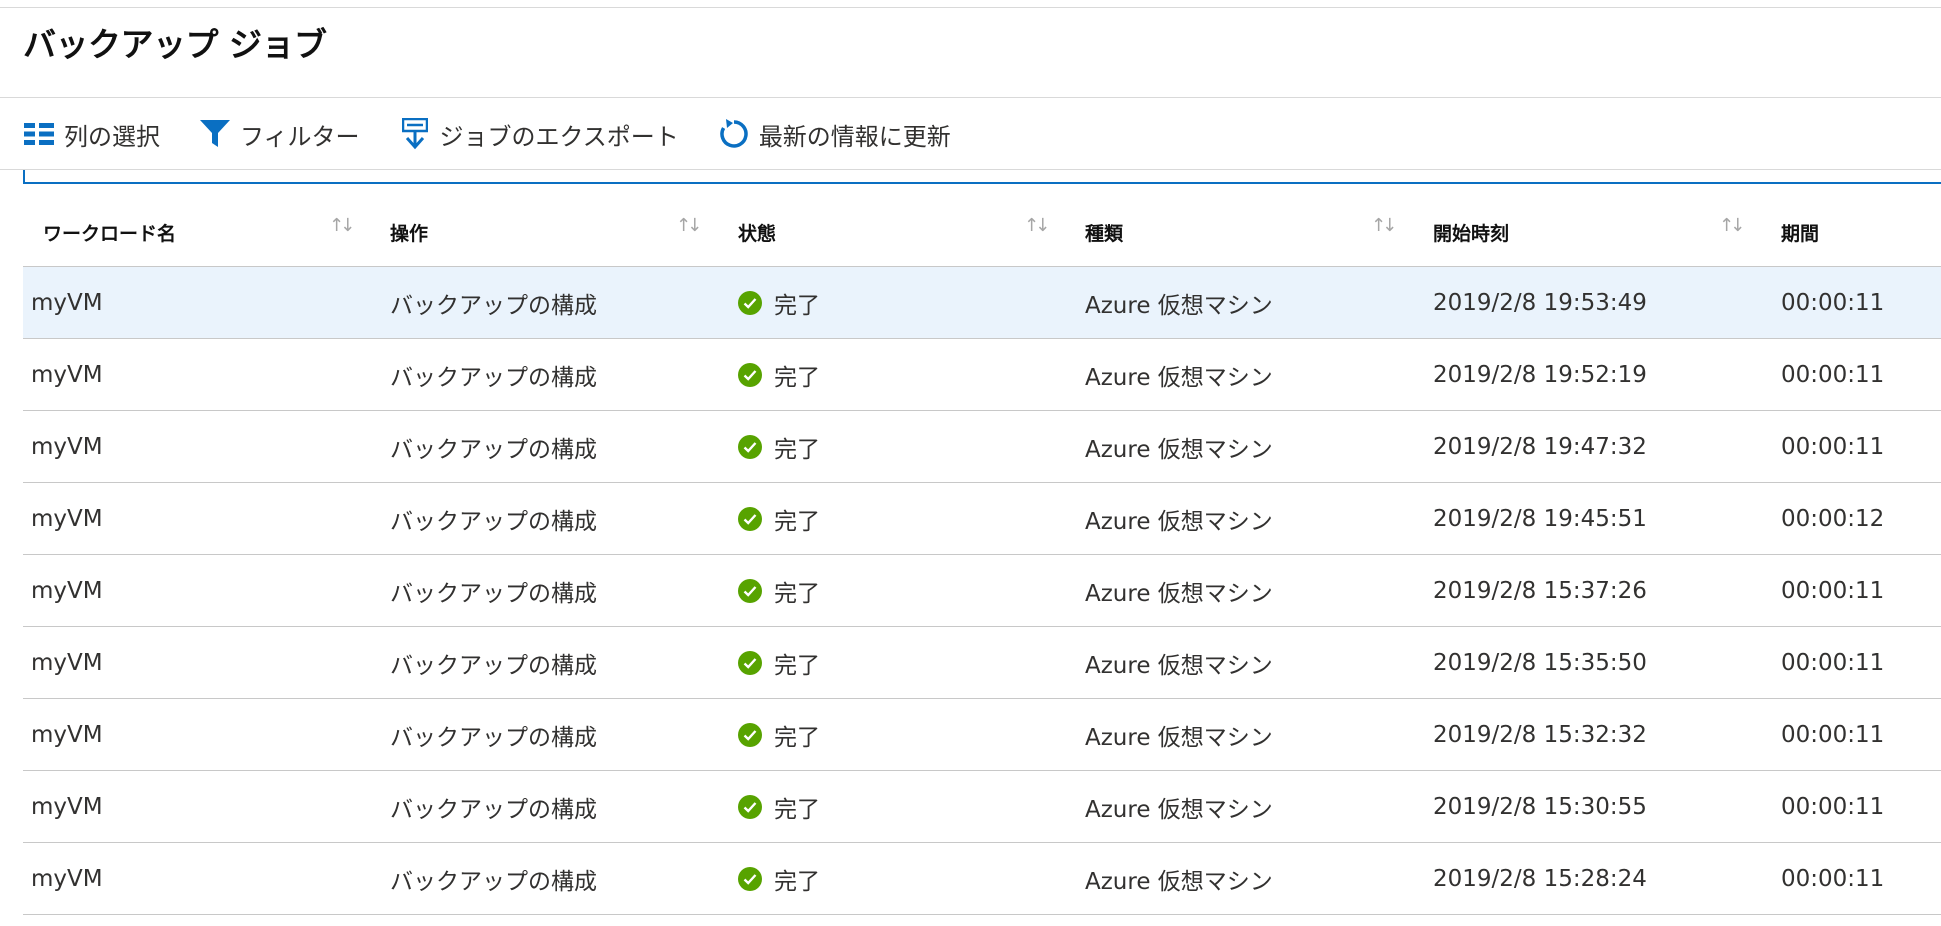  I want to click on cell-start-time: 2019/2/8 19:47:32, so click(1540, 447).